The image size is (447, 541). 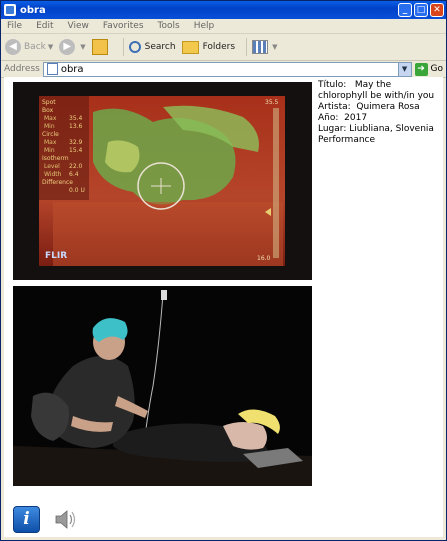 I want to click on maximize-button: □, so click(x=421, y=10).